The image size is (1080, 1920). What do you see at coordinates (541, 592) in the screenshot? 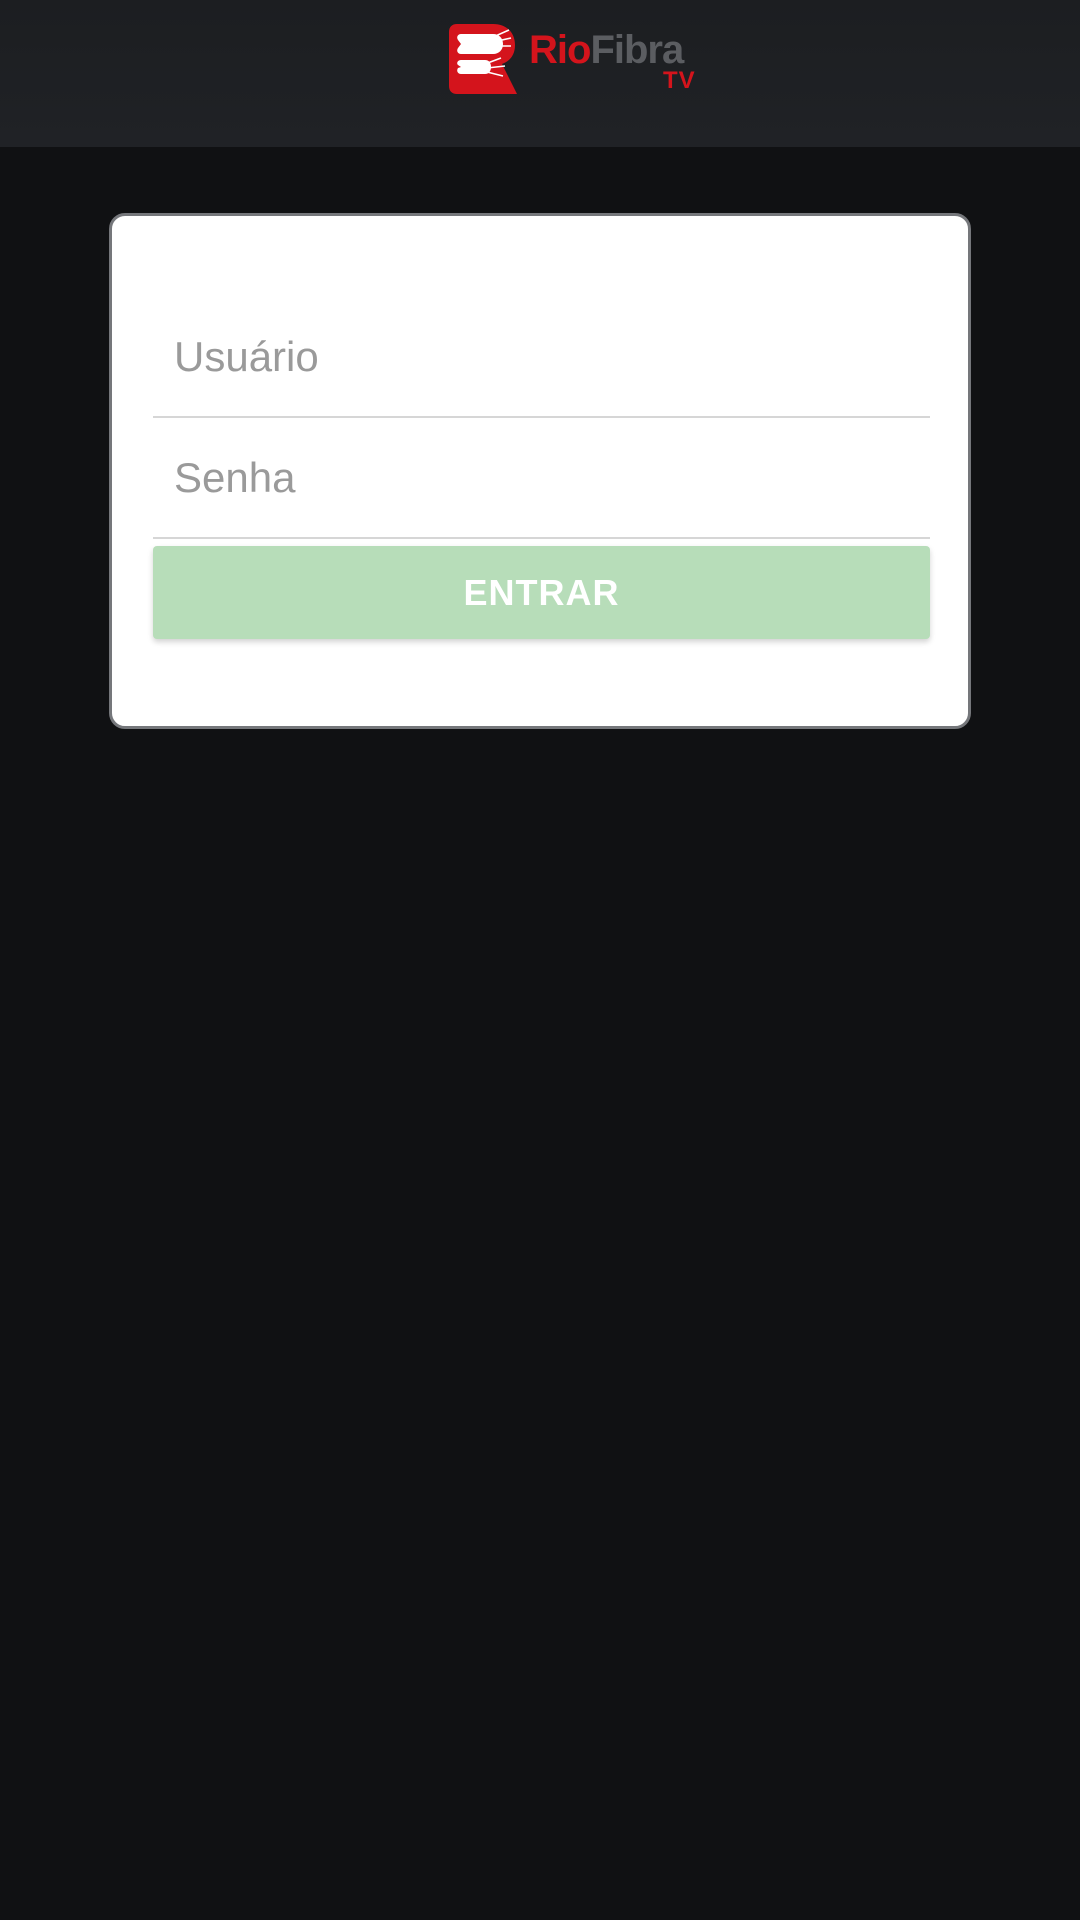
I see `login-button: ENTRAR` at bounding box center [541, 592].